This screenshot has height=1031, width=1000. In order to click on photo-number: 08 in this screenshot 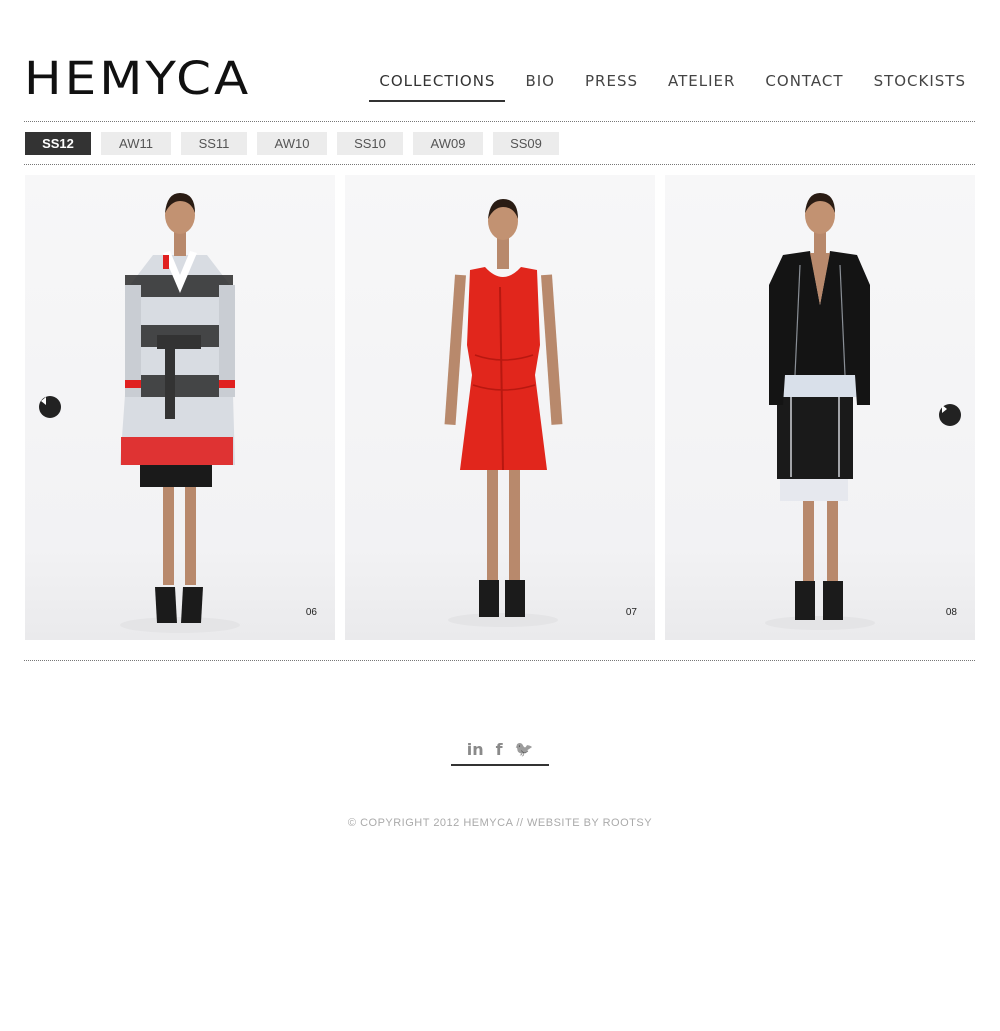, I will do `click(951, 612)`.